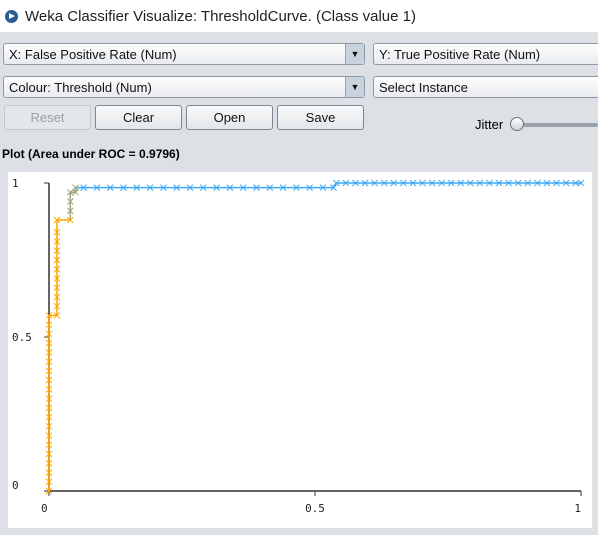 The height and width of the screenshot is (535, 598). Describe the element at coordinates (11, 16) in the screenshot. I see `weka-app-icon` at that location.